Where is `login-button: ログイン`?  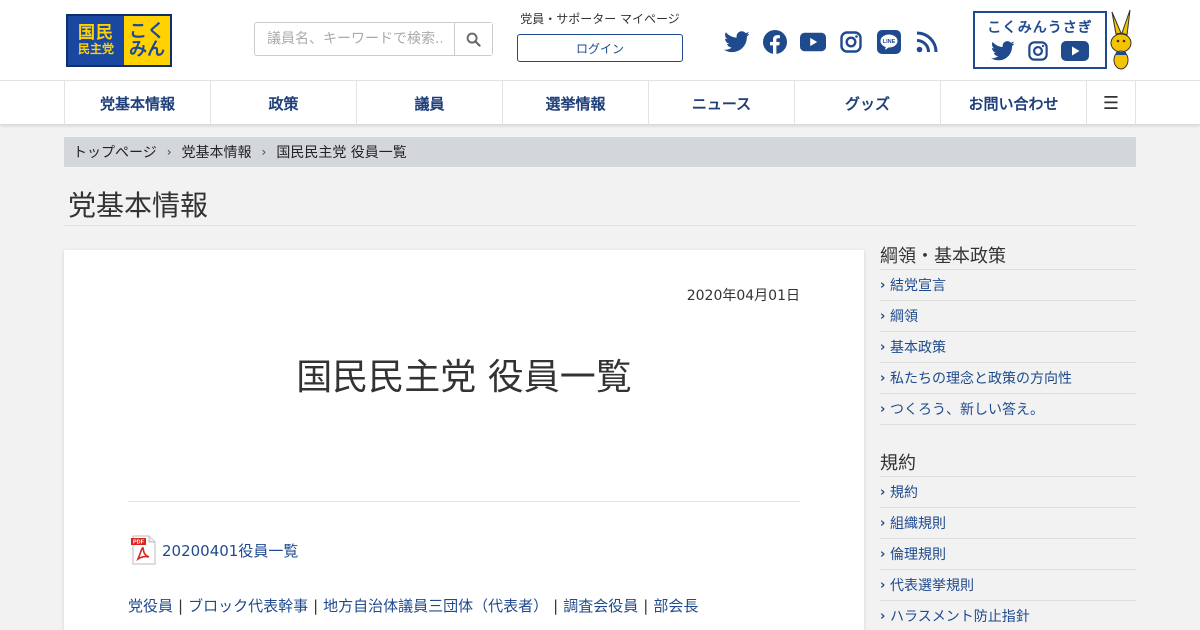
login-button: ログイン is located at coordinates (600, 48).